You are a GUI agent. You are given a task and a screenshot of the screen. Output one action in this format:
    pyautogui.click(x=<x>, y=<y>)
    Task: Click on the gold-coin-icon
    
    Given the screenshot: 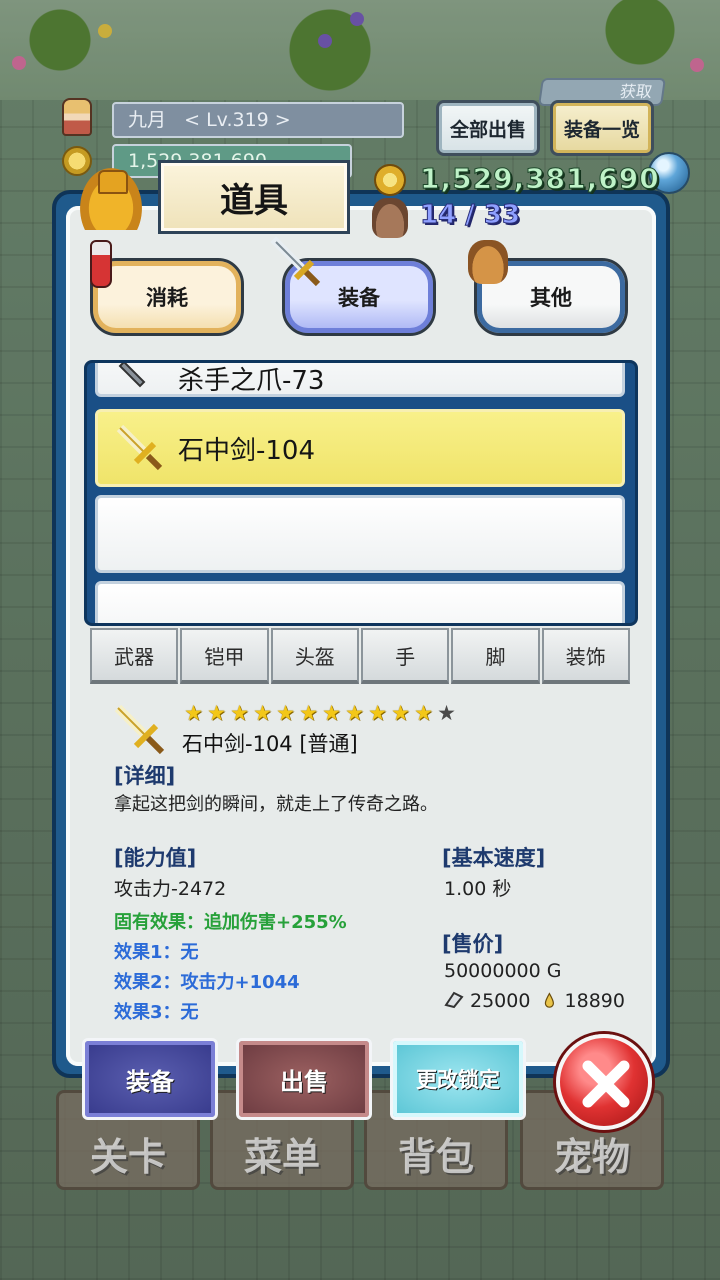 What is the action you would take?
    pyautogui.click(x=390, y=180)
    